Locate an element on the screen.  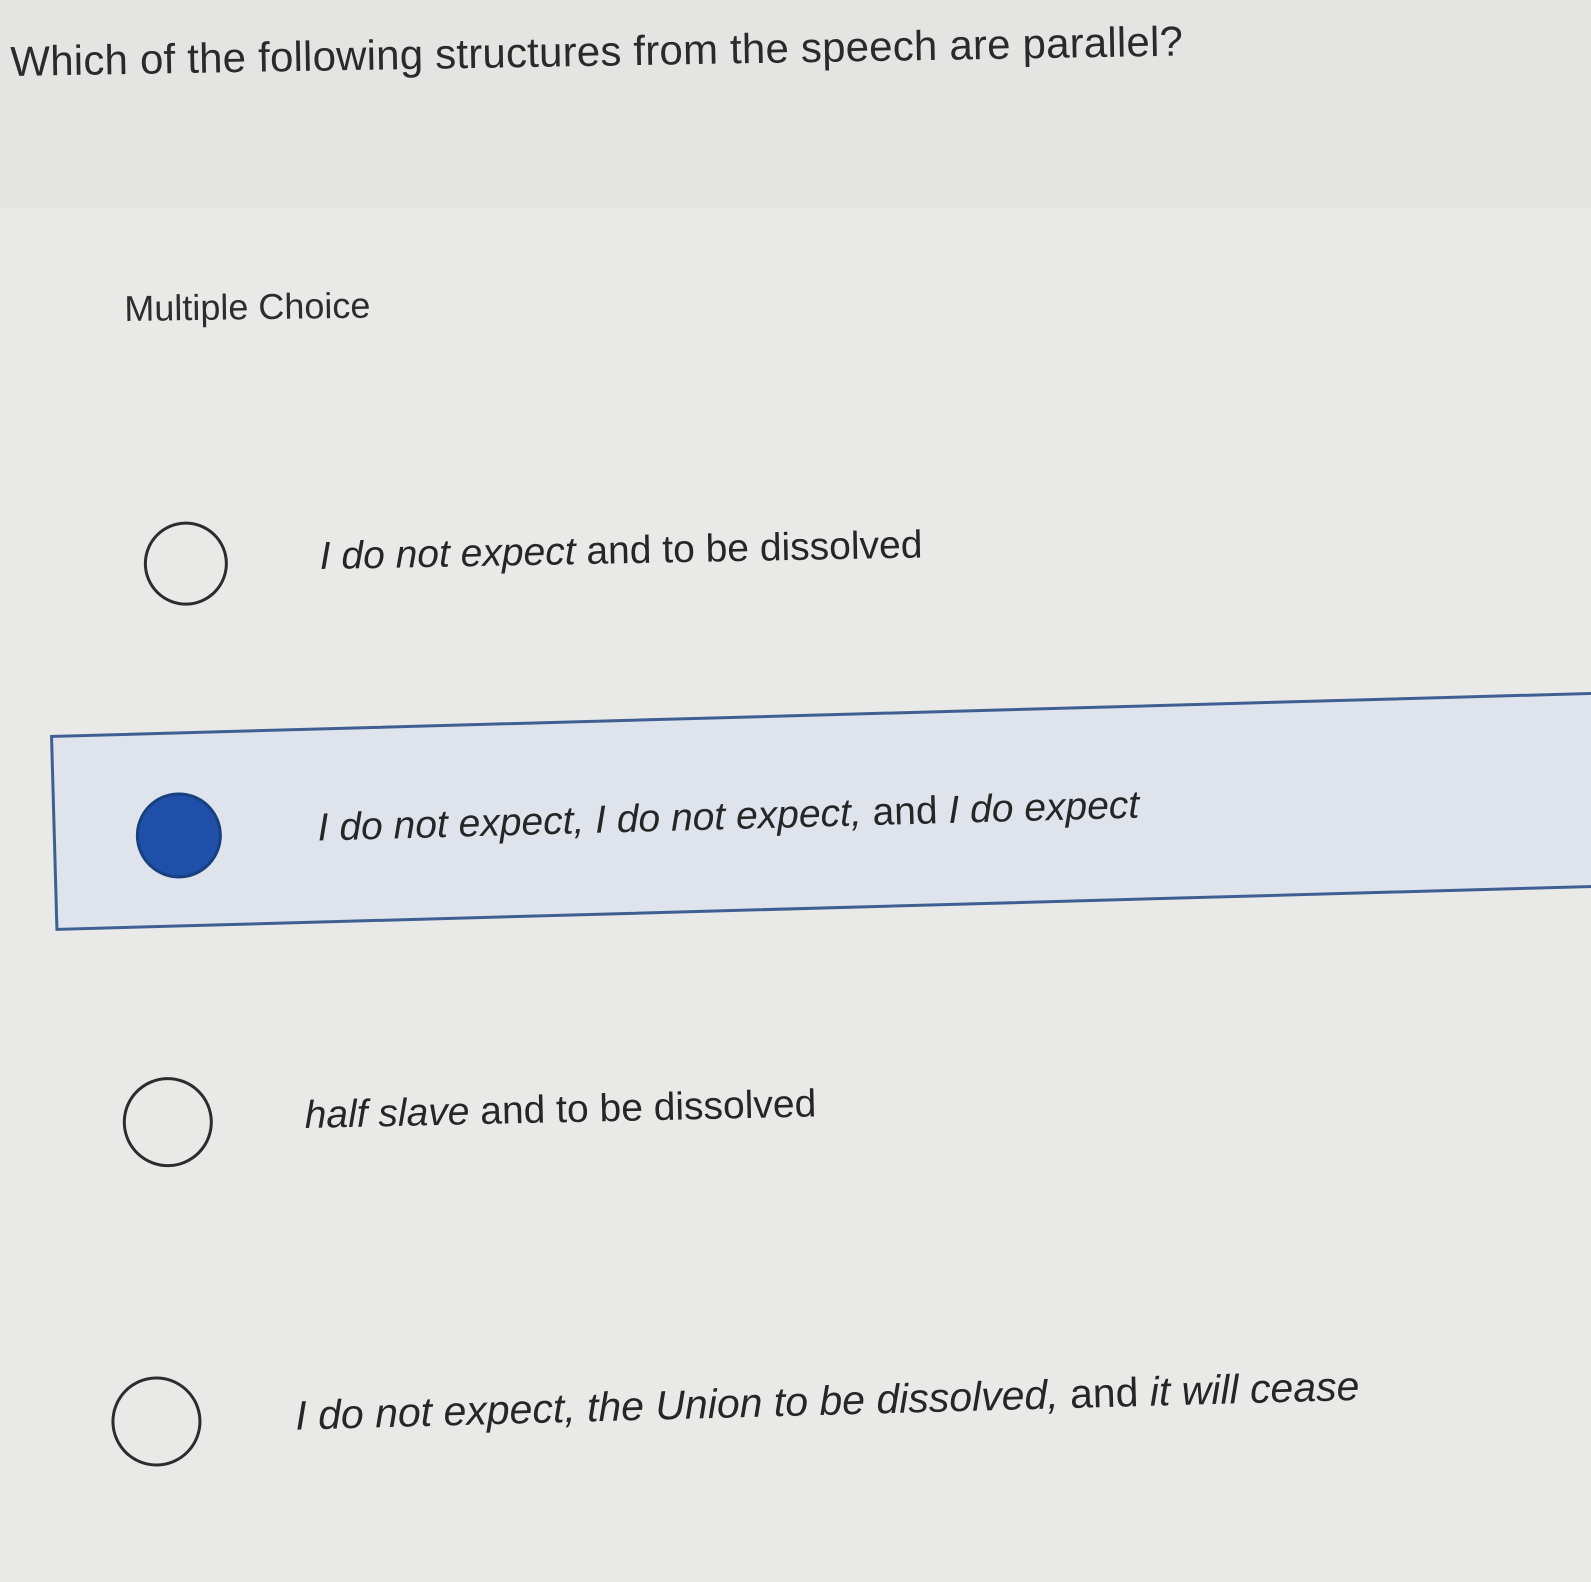
answer-option-italic: I do not expect, I do not expect, is located at coordinates (590, 820).